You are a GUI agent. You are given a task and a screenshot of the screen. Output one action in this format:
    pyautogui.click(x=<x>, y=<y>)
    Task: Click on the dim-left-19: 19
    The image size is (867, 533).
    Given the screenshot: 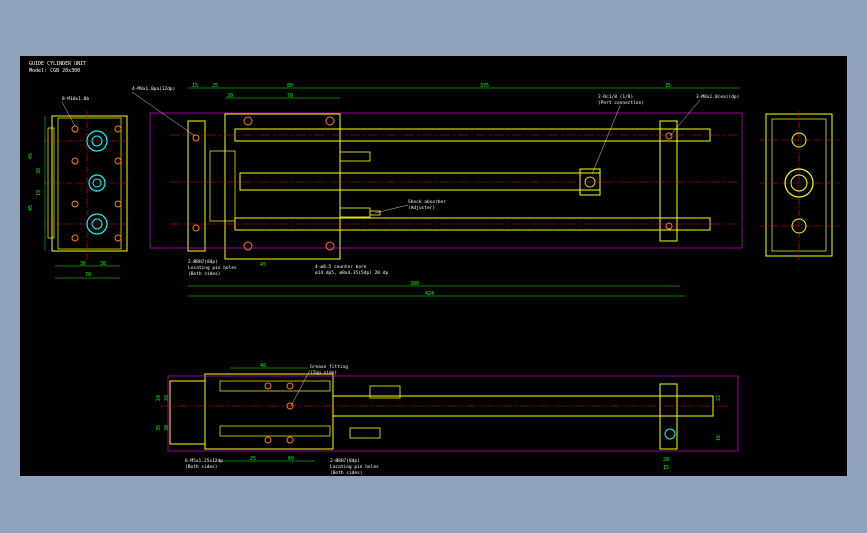 What is the action you would take?
    pyautogui.click(x=39, y=193)
    